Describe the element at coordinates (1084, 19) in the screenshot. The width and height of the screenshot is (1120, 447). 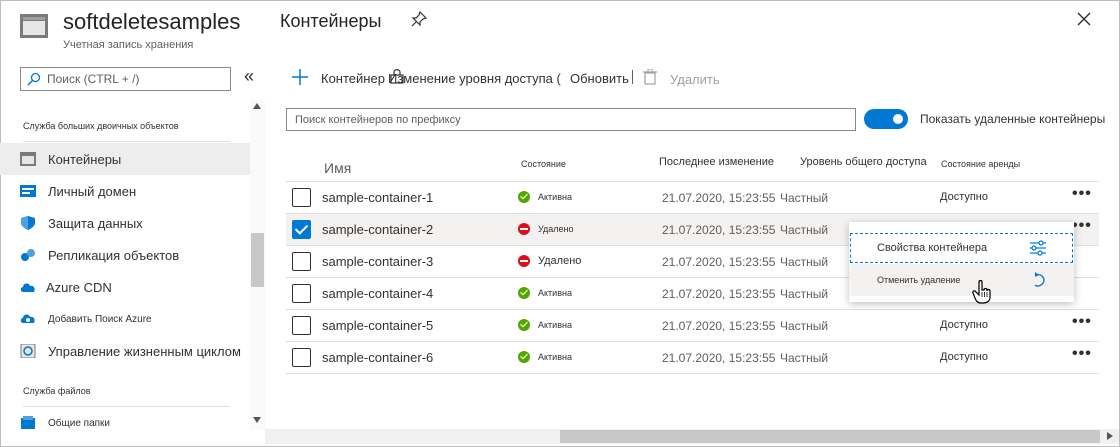
I see `close-icon` at that location.